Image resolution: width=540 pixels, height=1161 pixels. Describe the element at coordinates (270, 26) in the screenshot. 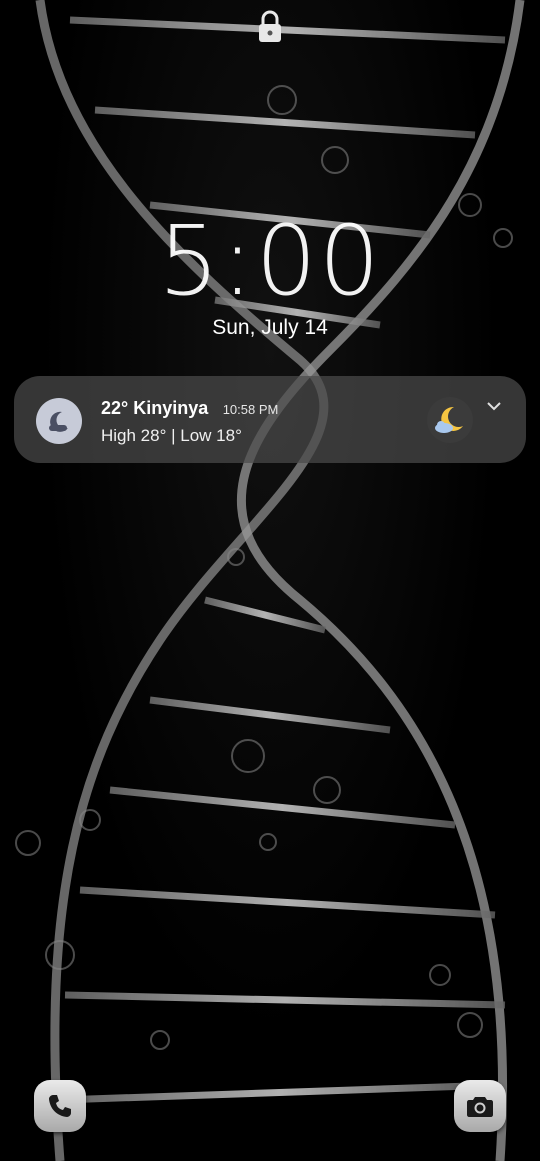

I see `lock-icon` at that location.